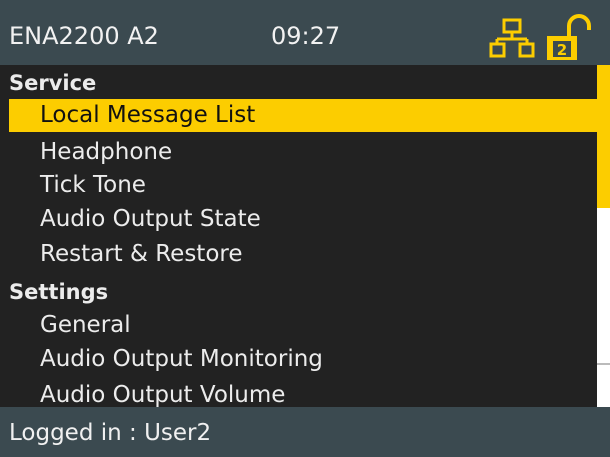 The image size is (610, 457). Describe the element at coordinates (306, 36) in the screenshot. I see `clock: 09:27` at that location.